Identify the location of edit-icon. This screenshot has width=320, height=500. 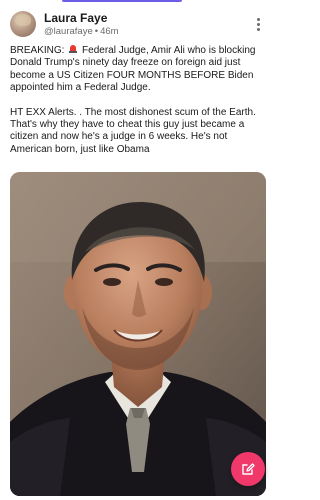
(248, 469).